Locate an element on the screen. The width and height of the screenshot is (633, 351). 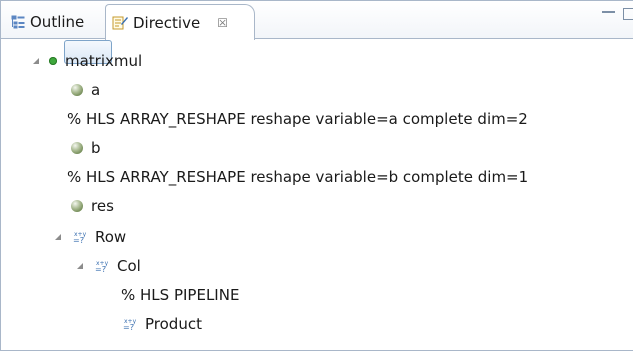
tab-directive-label: Directive is located at coordinates (167, 22).